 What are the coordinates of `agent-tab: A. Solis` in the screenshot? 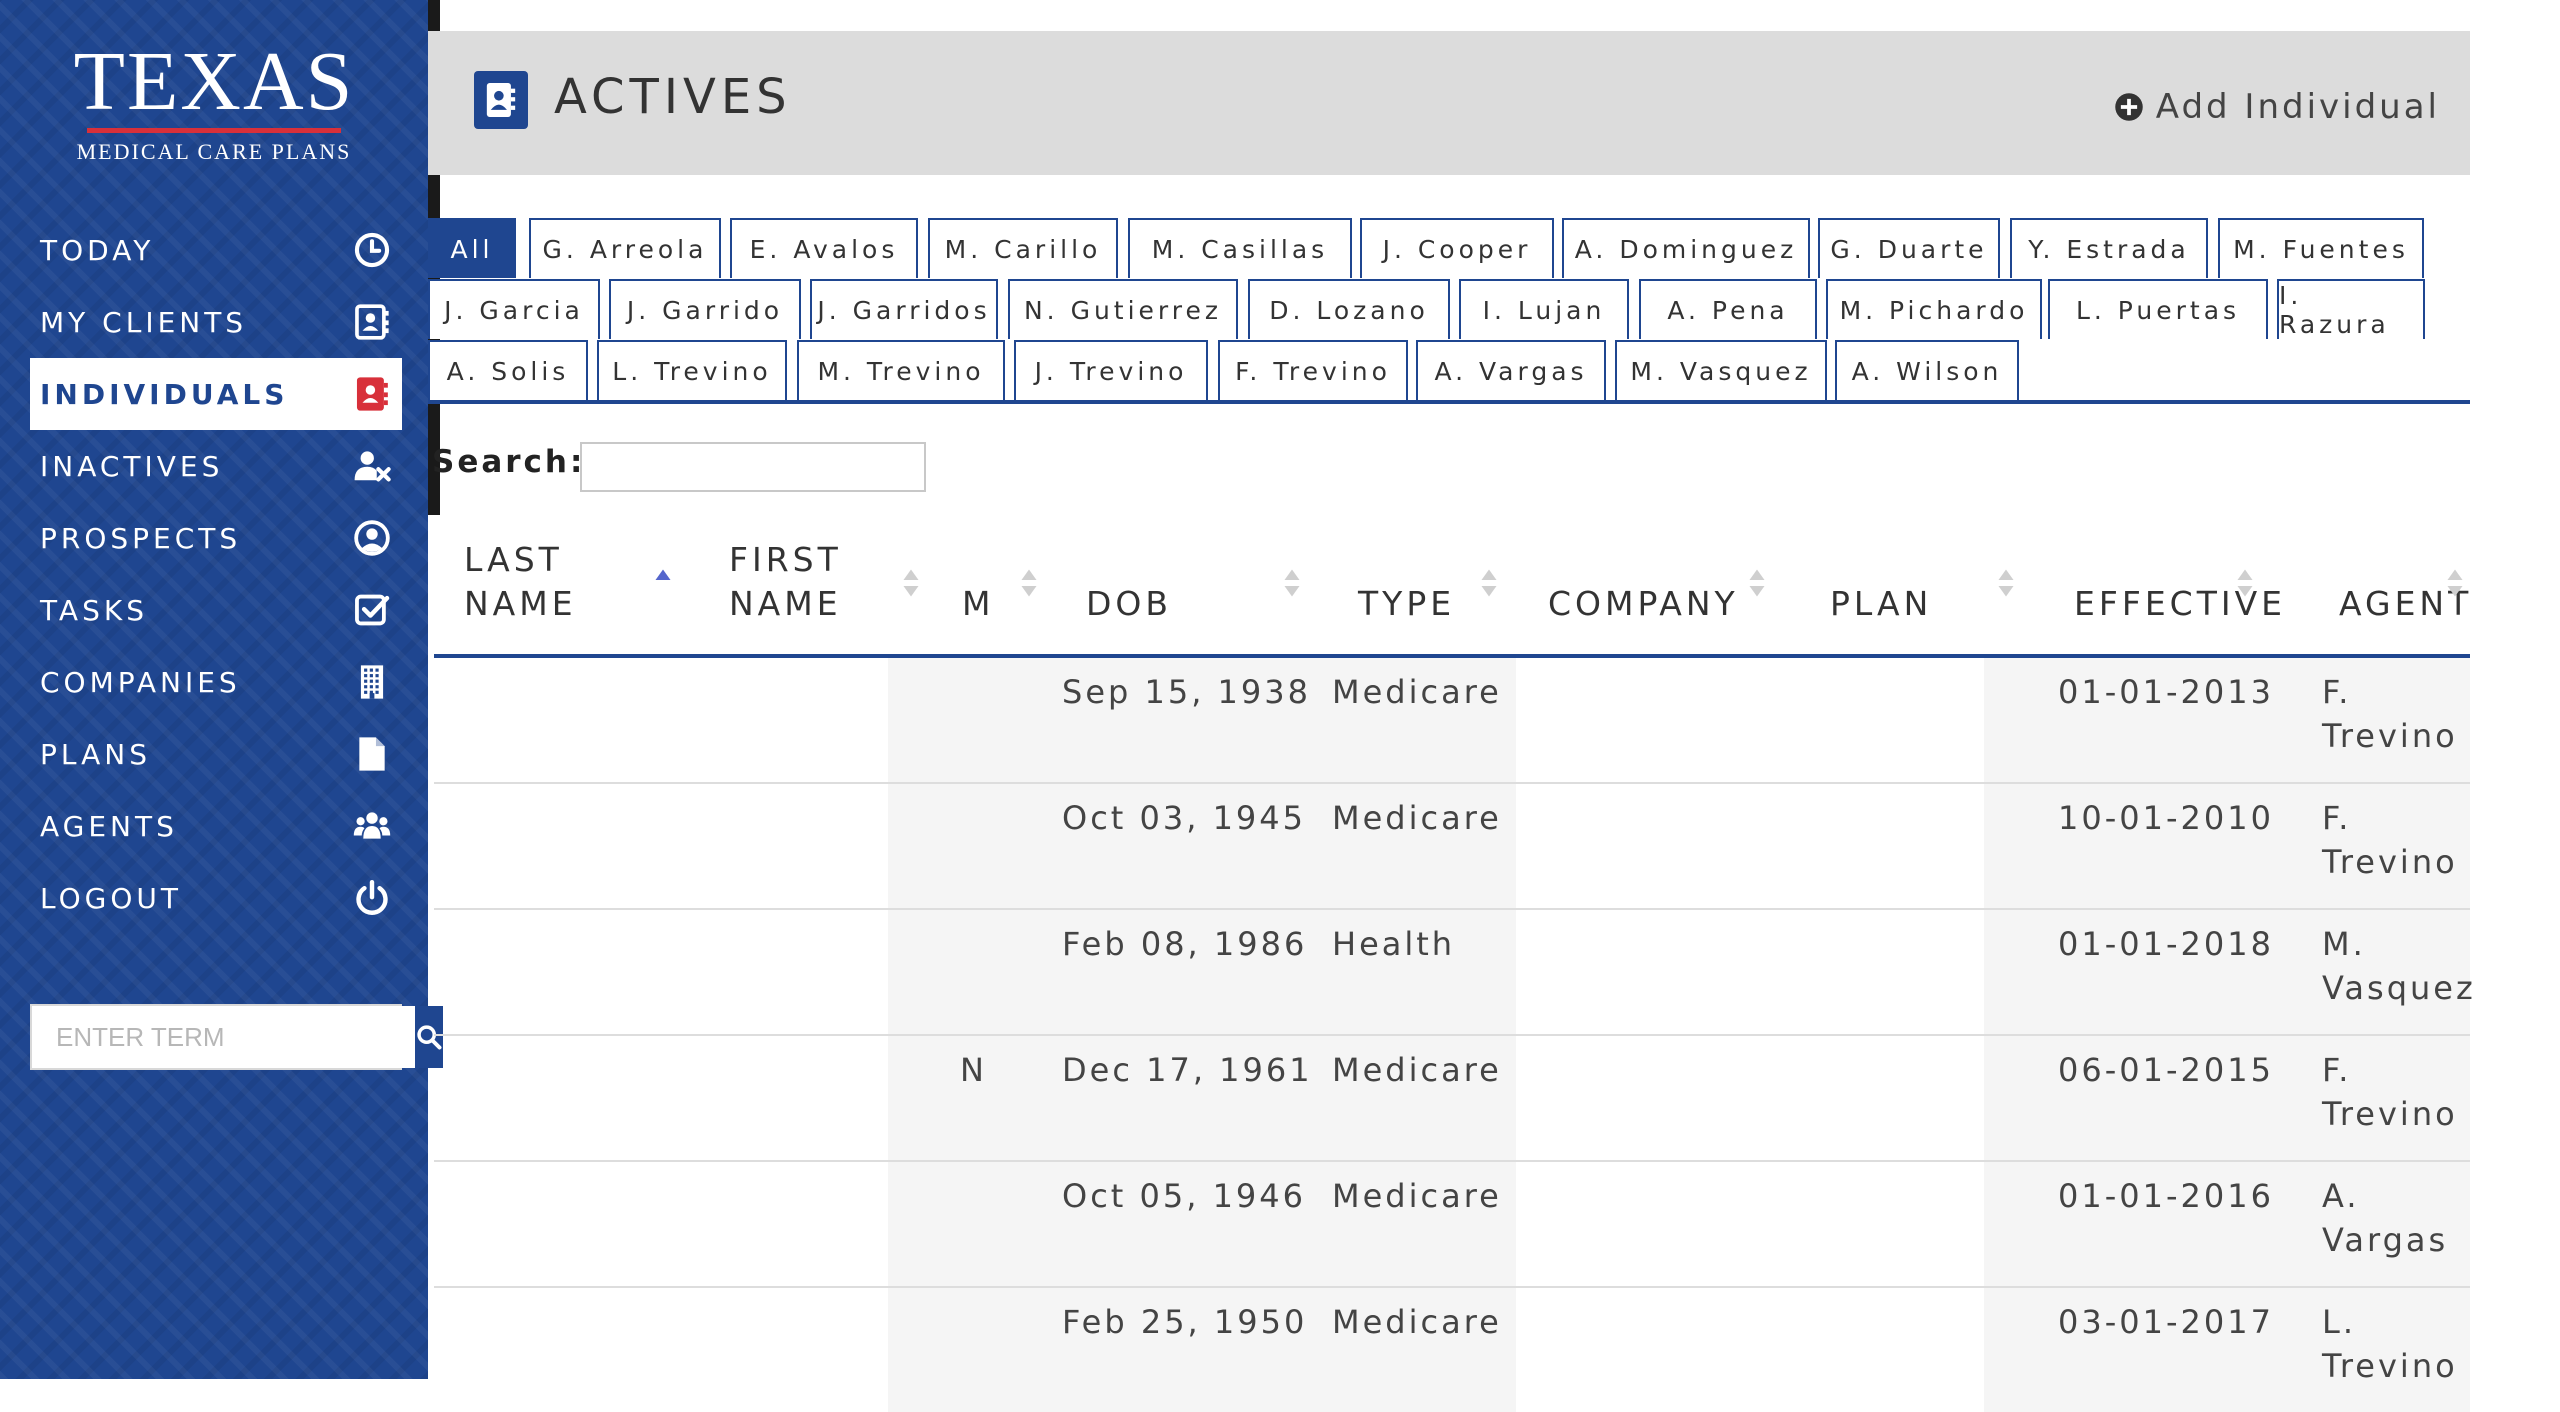 It's located at (508, 370).